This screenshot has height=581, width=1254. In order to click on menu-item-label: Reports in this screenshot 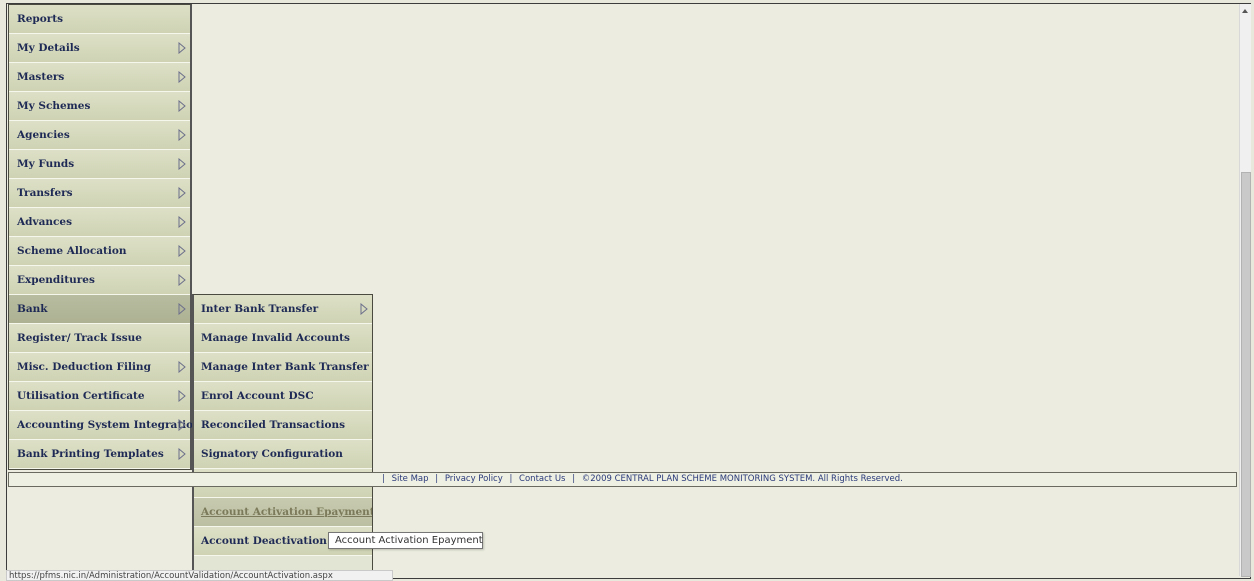, I will do `click(40, 19)`.